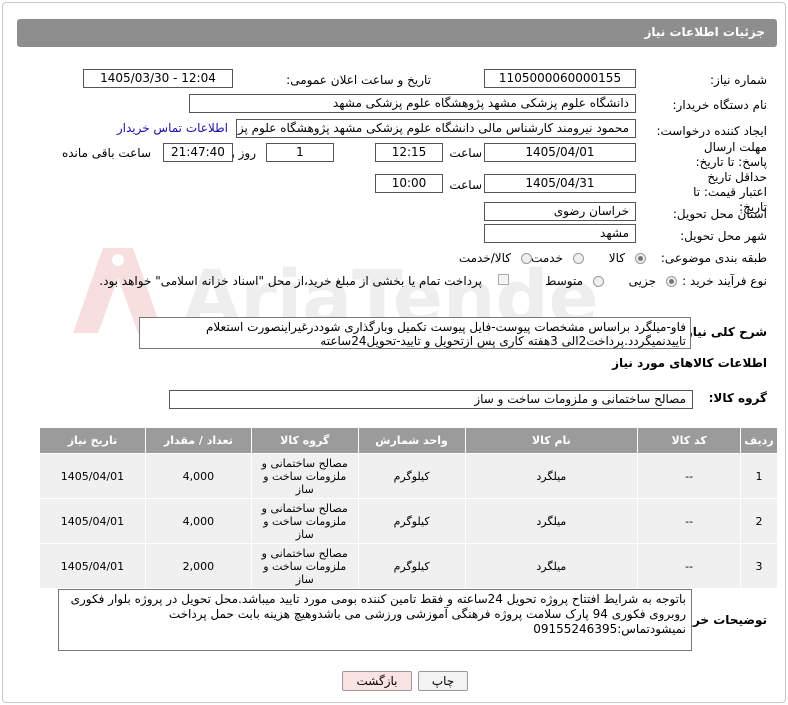 This screenshot has height=705, width=788. I want to click on col-qty: تعداد / مقدار, so click(198, 440).